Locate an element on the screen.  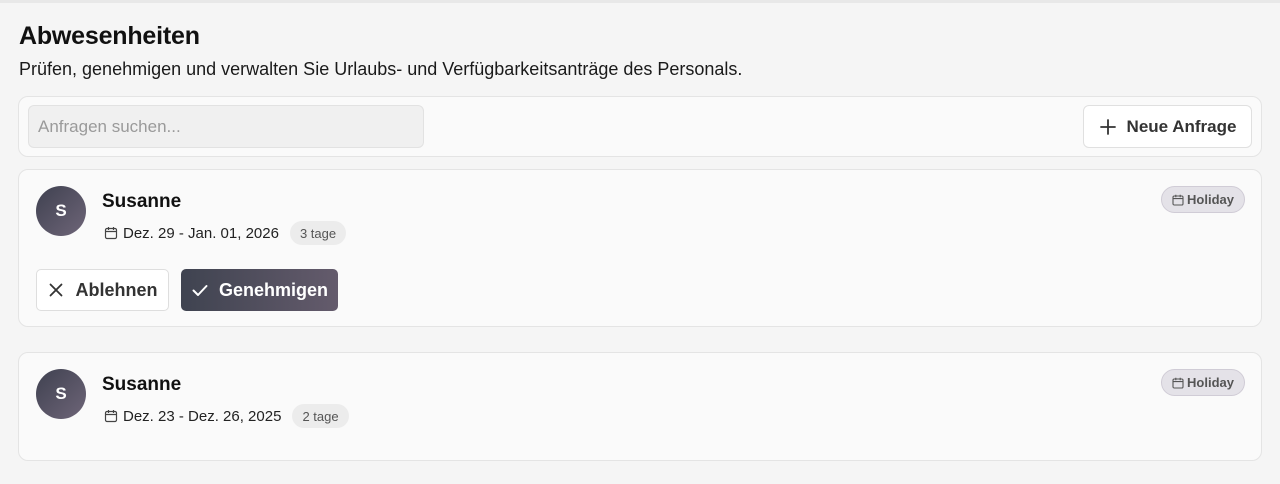
search-input is located at coordinates (226, 126).